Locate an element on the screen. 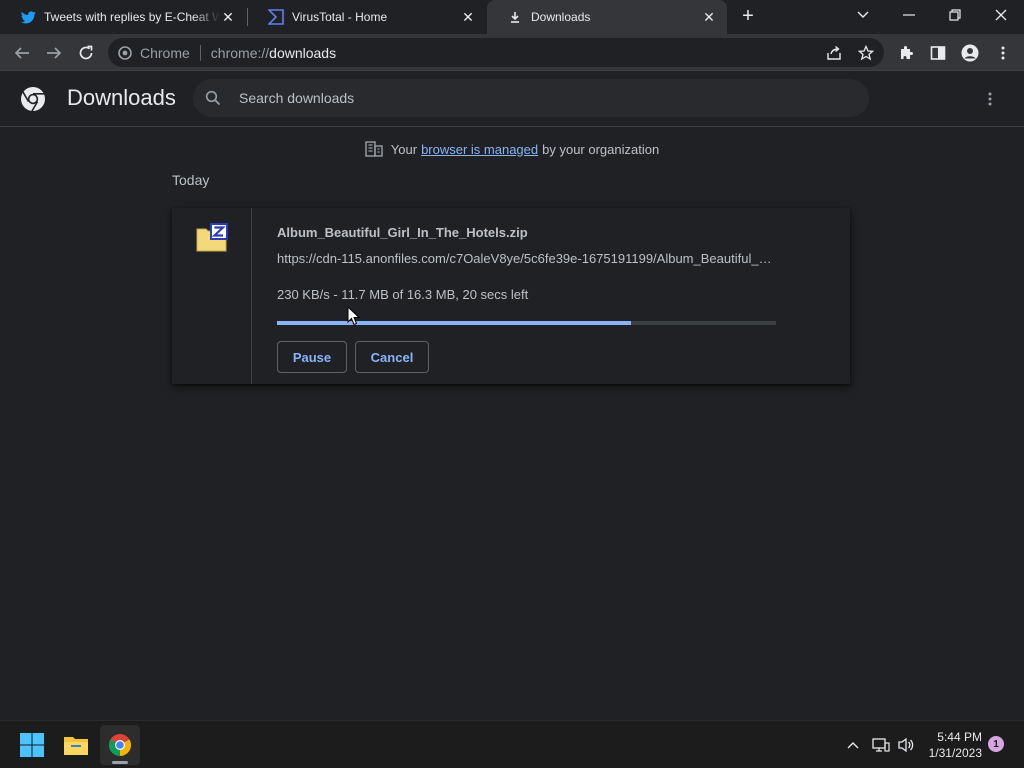 The width and height of the screenshot is (1024, 768). back-icon is located at coordinates (22, 53).